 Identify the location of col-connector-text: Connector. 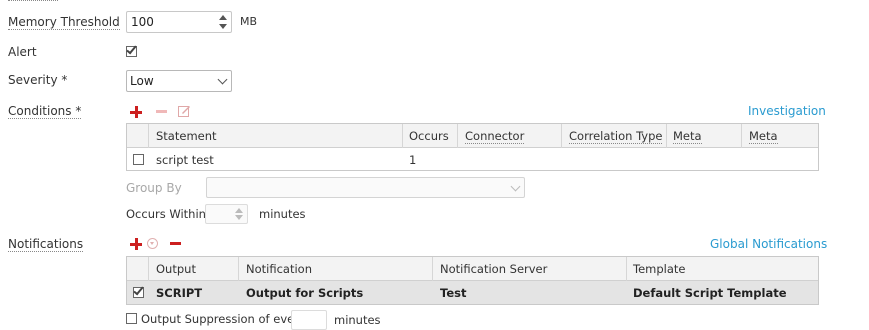
(495, 136).